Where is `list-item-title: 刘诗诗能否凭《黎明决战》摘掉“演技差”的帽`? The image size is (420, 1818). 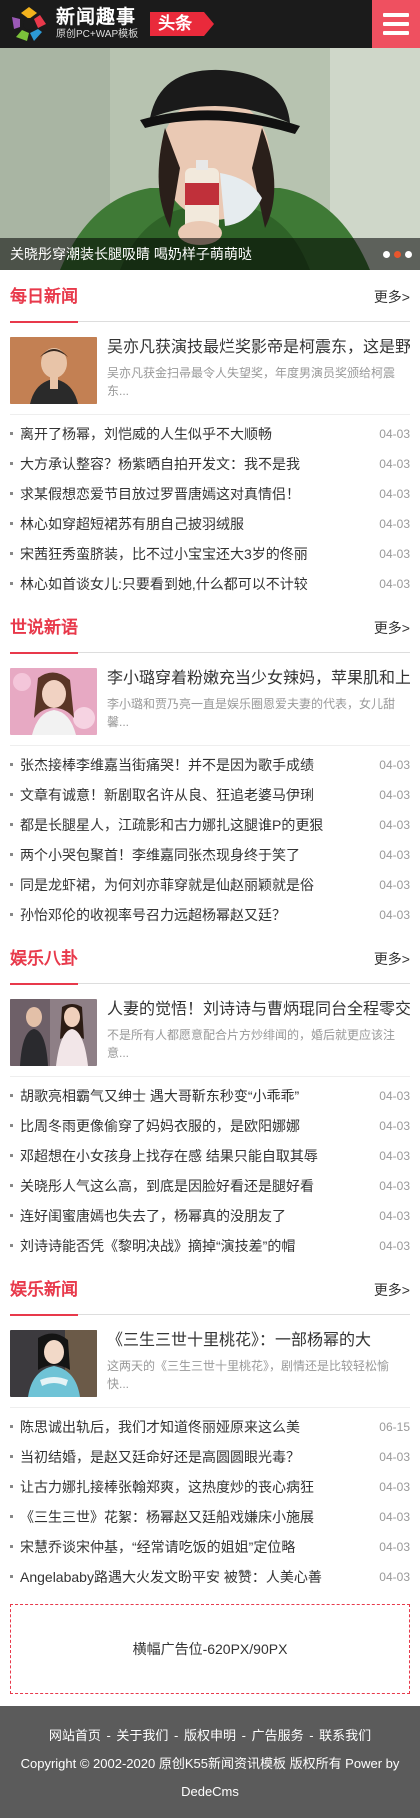
list-item-title: 刘诗诗能否凭《黎明决战》摘掉“演技差”的帽 is located at coordinates (190, 1246).